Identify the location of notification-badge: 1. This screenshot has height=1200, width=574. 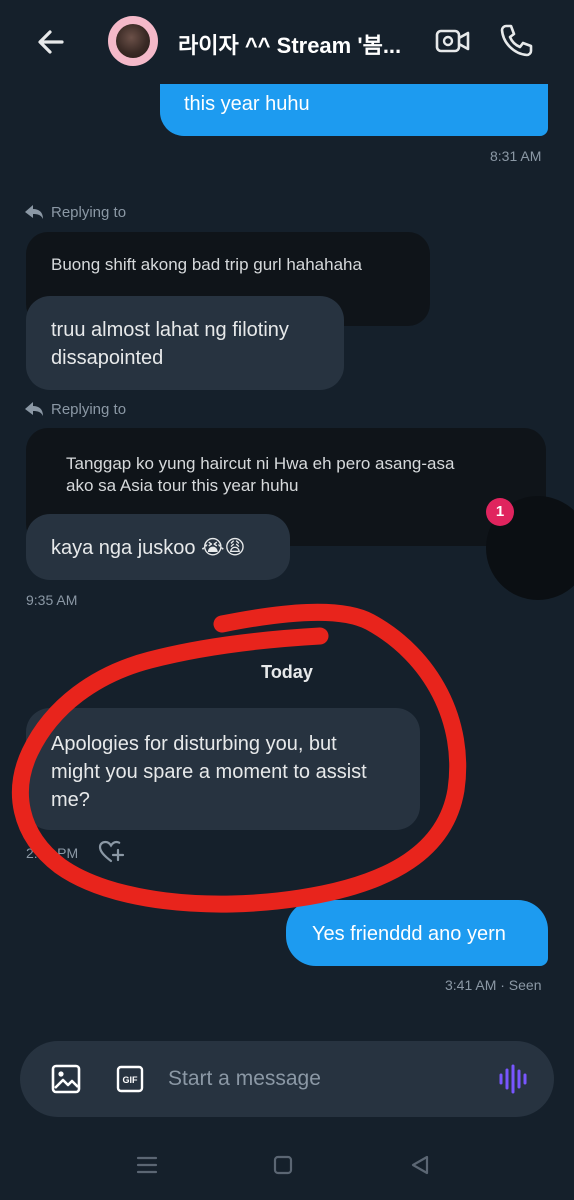
(500, 512).